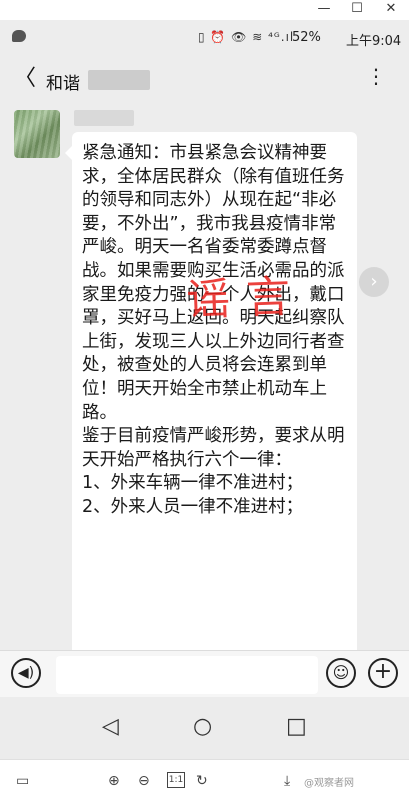 The height and width of the screenshot is (806, 409). Describe the element at coordinates (144, 781) in the screenshot. I see `zoom-out-icon: ⊖` at that location.